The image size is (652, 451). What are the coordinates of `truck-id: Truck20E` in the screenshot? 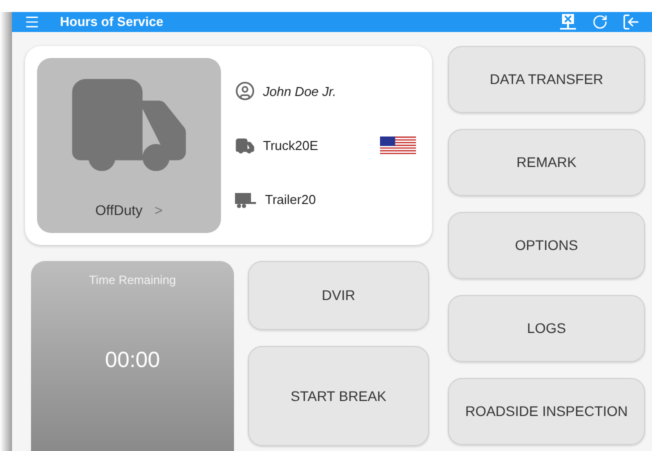 It's located at (290, 146).